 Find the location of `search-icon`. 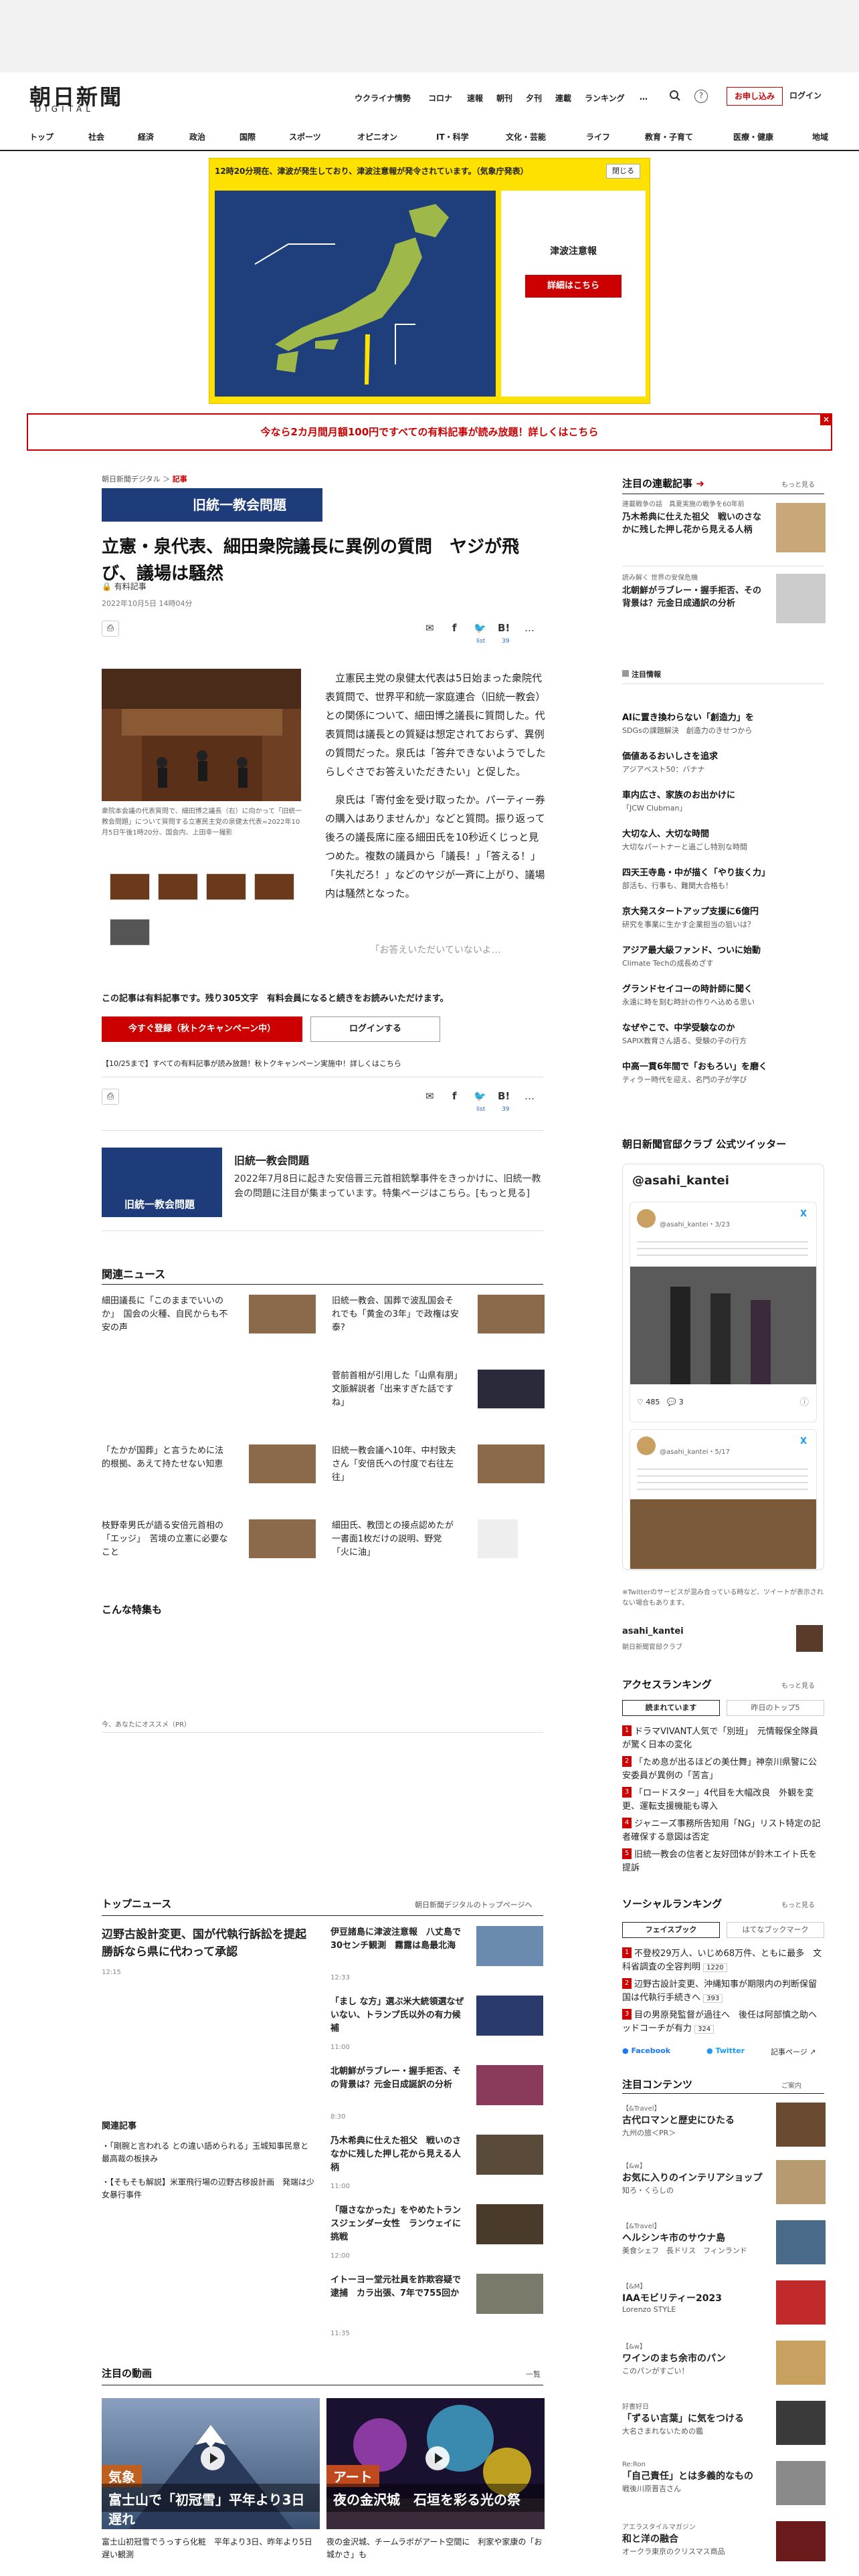

search-icon is located at coordinates (675, 96).